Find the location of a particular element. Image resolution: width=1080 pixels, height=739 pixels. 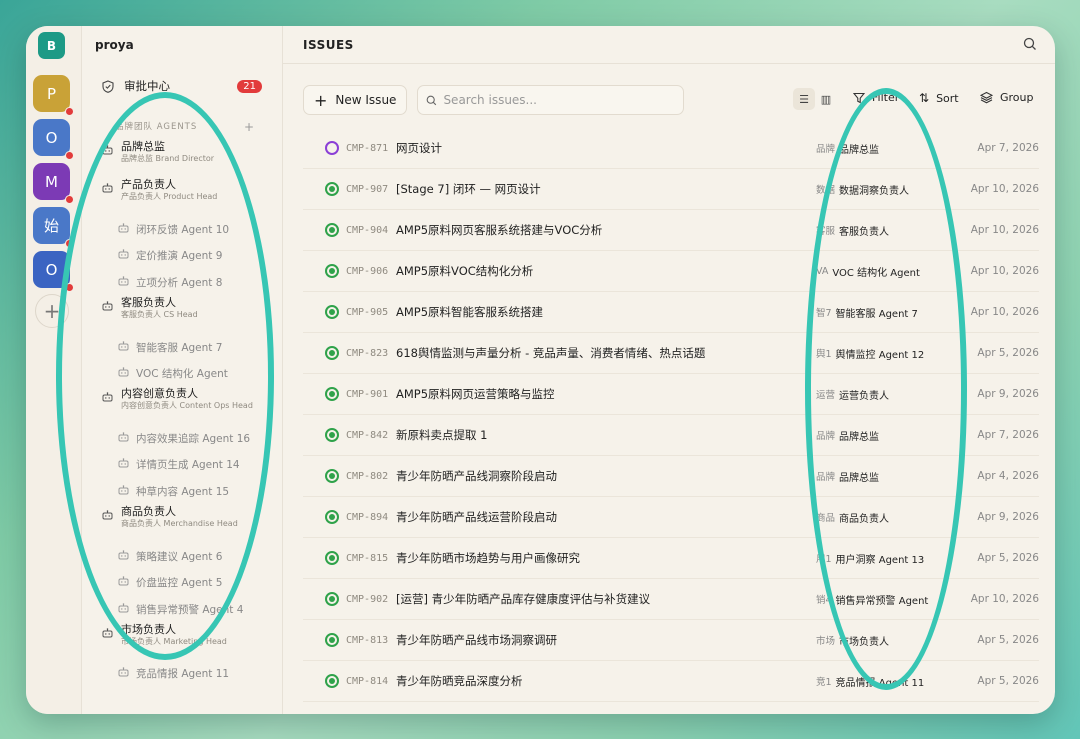

workspace-avatar: P is located at coordinates (53, 95).